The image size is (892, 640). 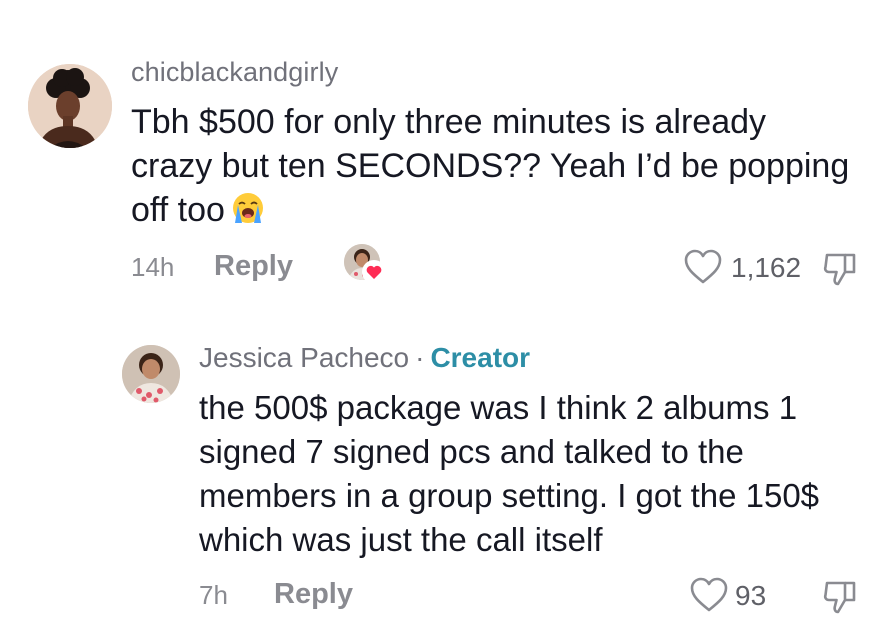 I want to click on creator-badge: Creator, so click(x=480, y=357).